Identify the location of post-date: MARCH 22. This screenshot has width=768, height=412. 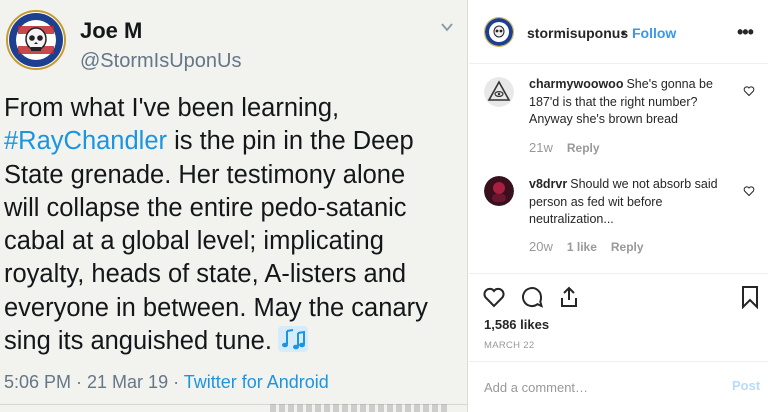
(509, 345).